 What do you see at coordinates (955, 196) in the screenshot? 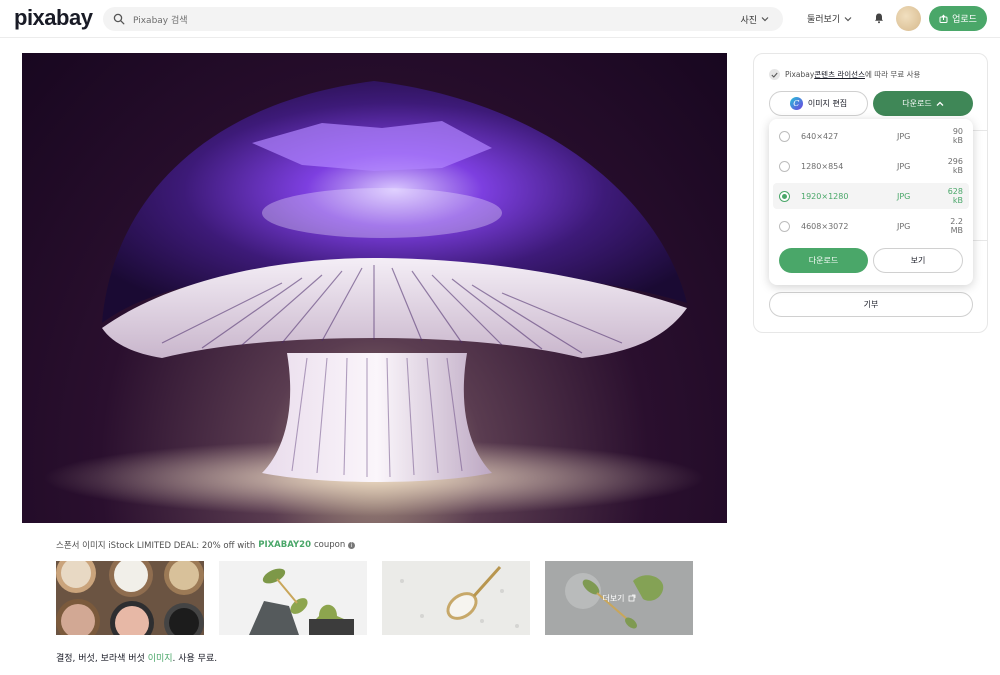
I see `option-filesize: 628 kB` at bounding box center [955, 196].